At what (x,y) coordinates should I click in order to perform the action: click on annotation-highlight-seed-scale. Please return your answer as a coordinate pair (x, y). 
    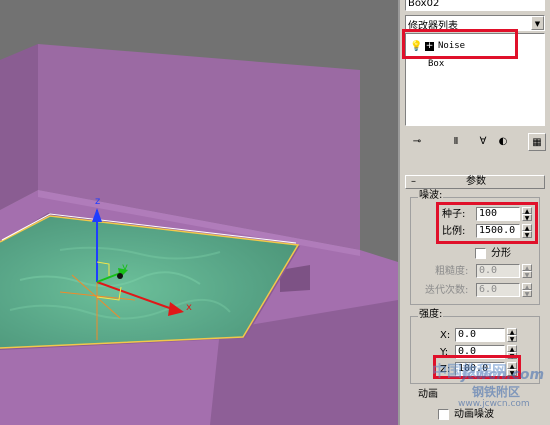
    Looking at the image, I should click on (487, 223).